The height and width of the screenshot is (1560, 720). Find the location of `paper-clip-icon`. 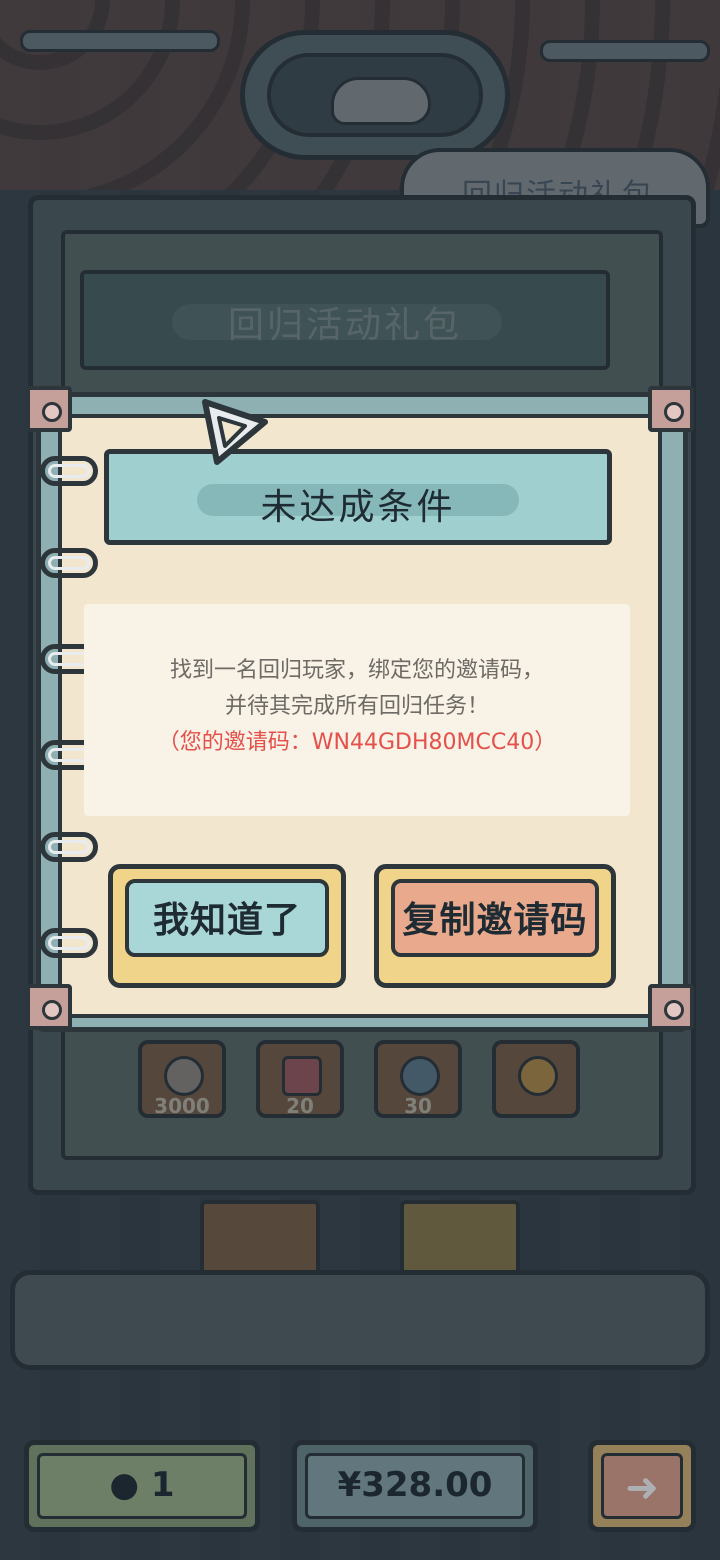

paper-clip-icon is located at coordinates (235, 432).